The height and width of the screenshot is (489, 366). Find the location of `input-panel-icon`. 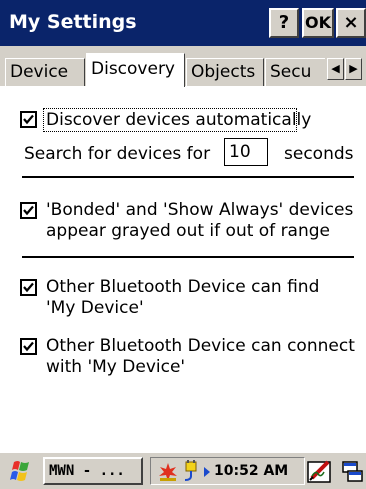

input-panel-icon is located at coordinates (352, 472).